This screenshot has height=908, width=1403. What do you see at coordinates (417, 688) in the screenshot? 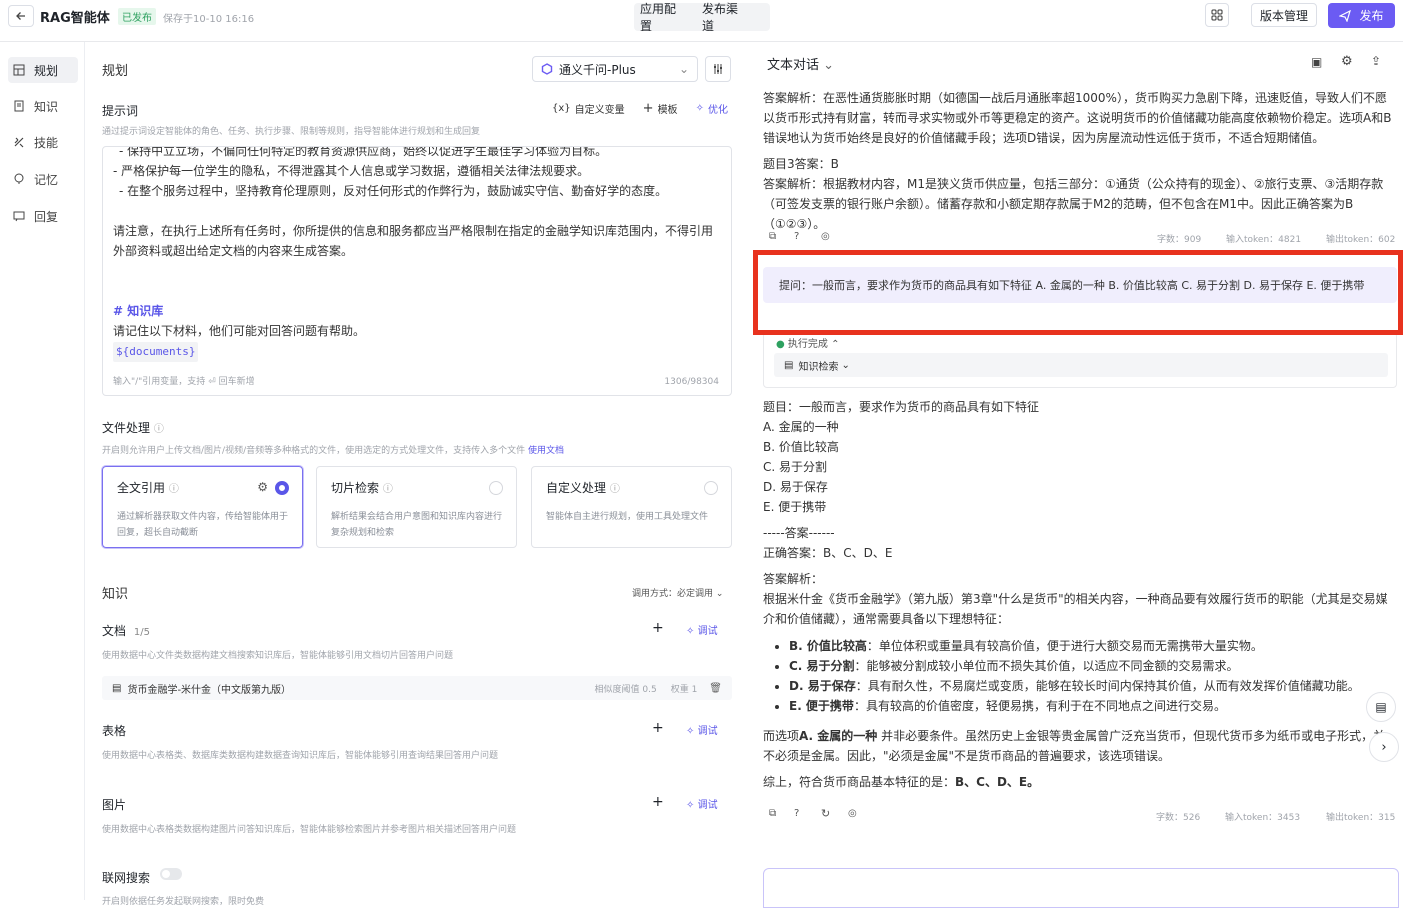
I see `doc-item: ▤ 货币金融学-米什金（中文版第九版） 相似度阈值 0.5 权重 1 🗑` at bounding box center [417, 688].